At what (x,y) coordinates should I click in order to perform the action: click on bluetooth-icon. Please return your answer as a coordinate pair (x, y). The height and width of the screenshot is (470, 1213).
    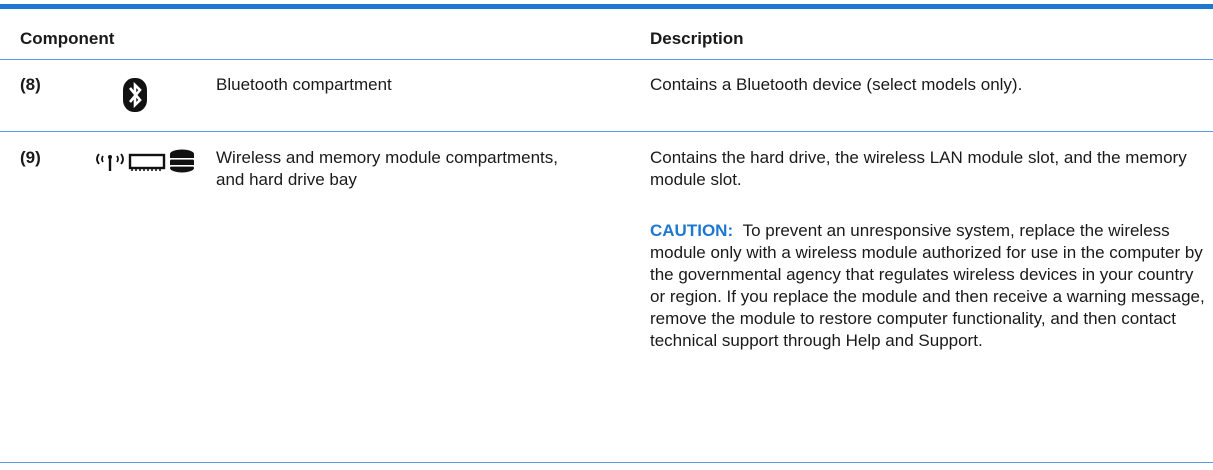
    Looking at the image, I should click on (135, 97).